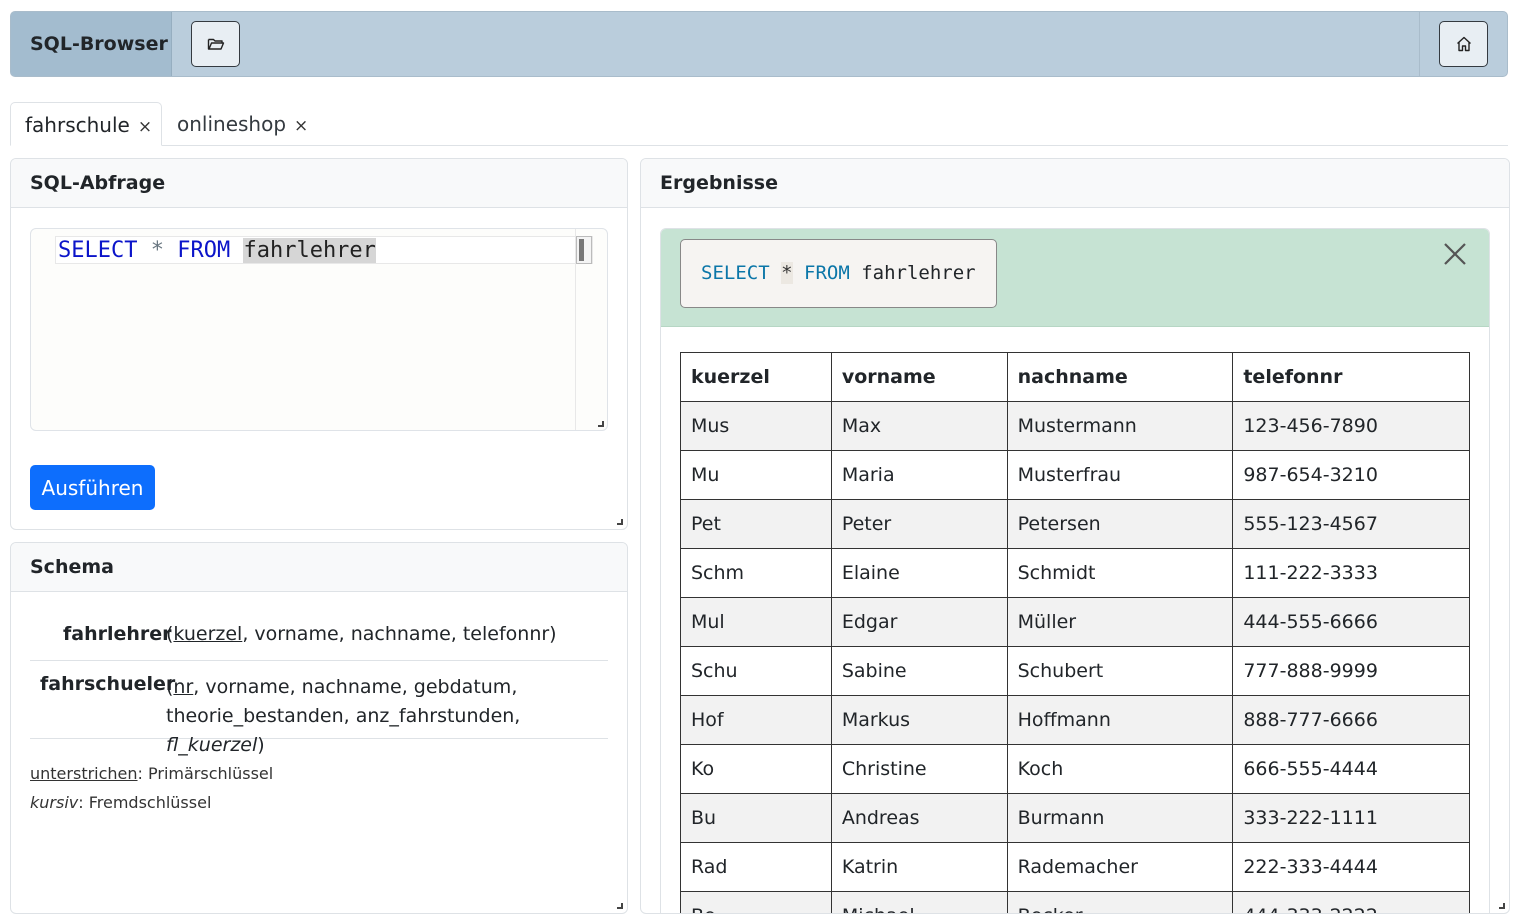 This screenshot has height=923, width=1520. I want to click on top-navbar: SQL-Browser, so click(759, 44).